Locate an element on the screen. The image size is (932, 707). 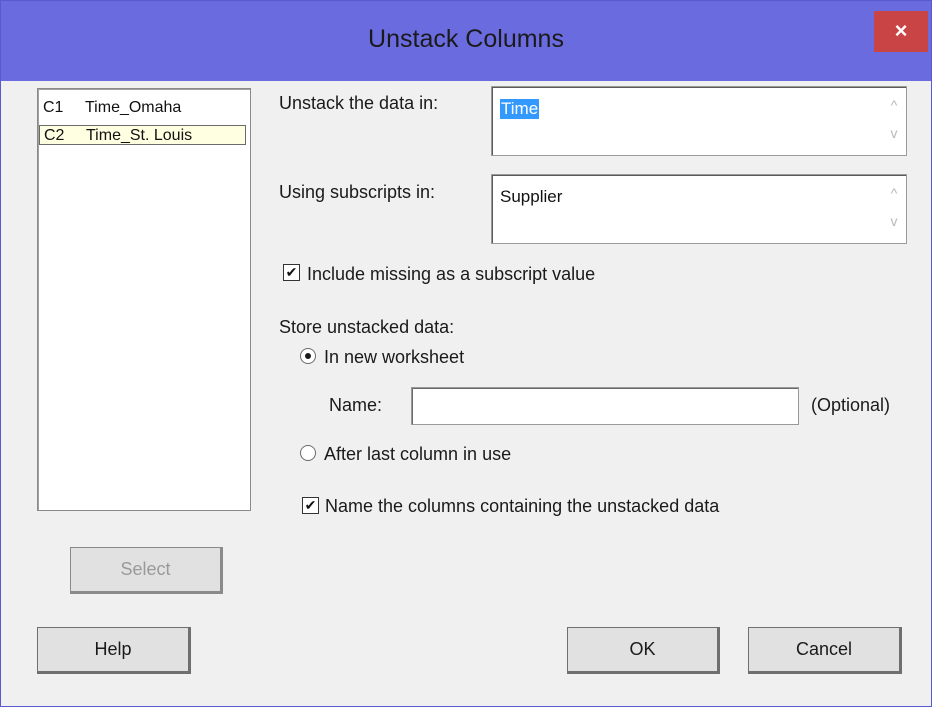
close-button: × is located at coordinates (901, 31).